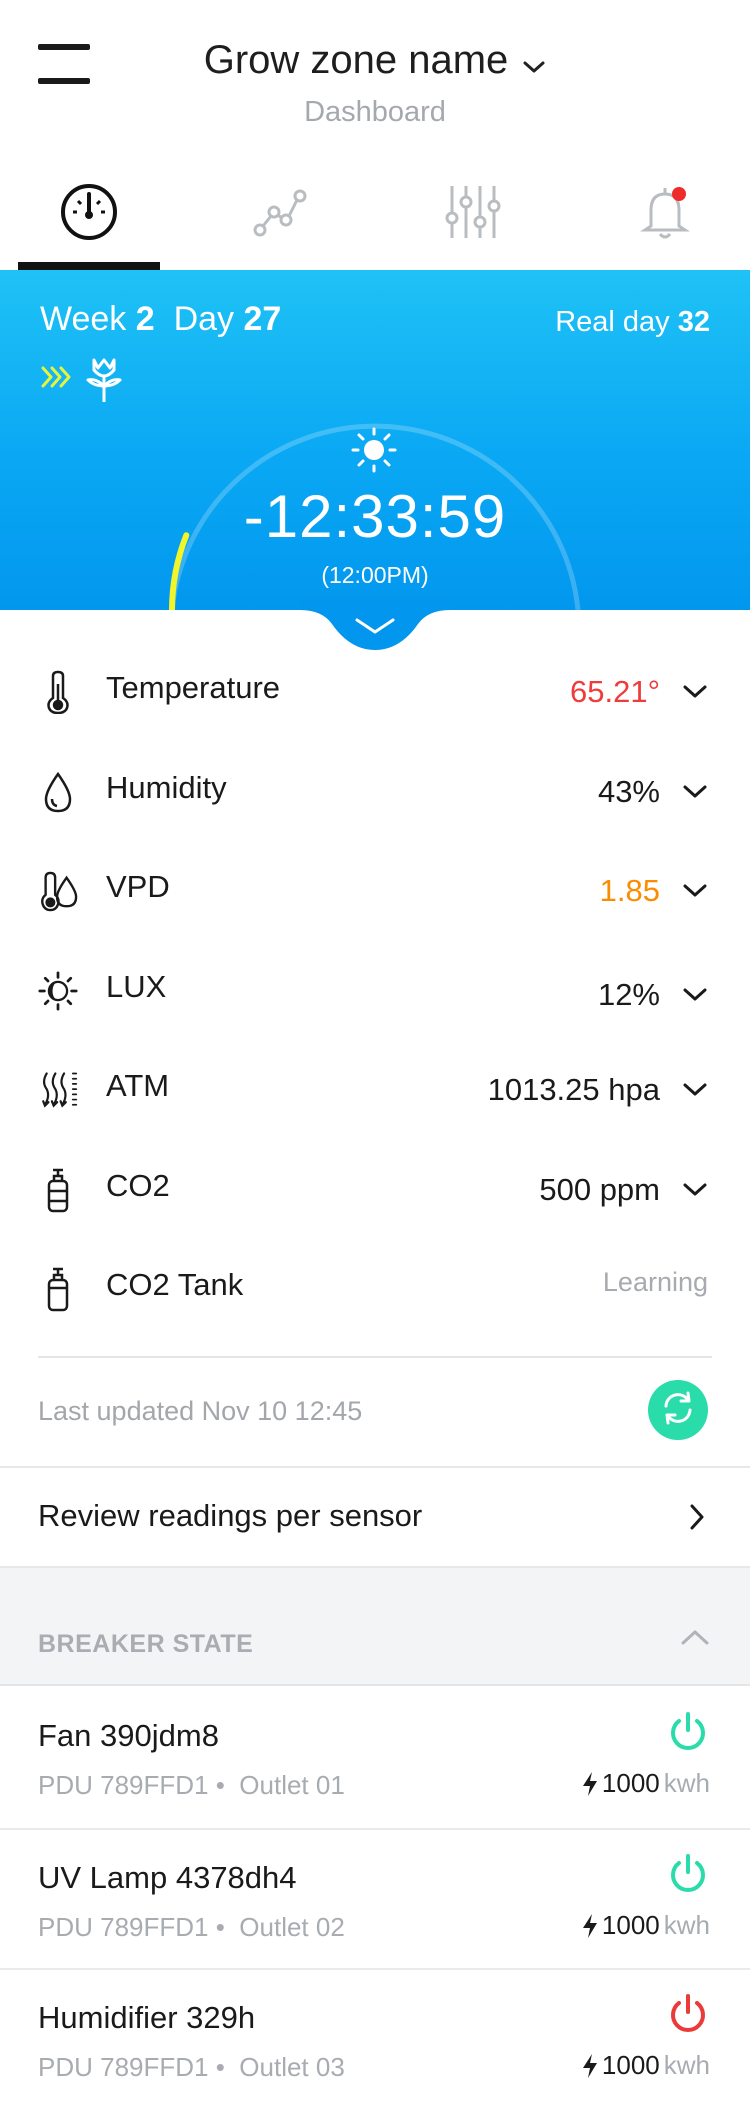  I want to click on active-tab-indicator, so click(89, 266).